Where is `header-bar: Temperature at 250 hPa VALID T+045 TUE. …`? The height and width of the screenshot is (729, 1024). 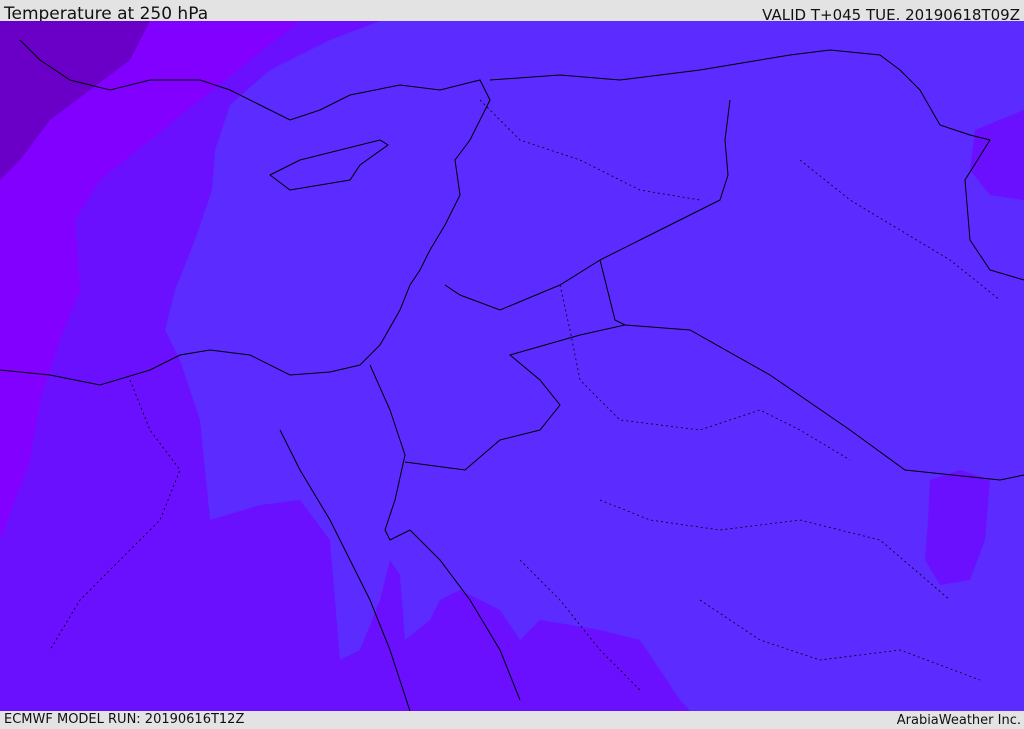 header-bar: Temperature at 250 hPa VALID T+045 TUE. … is located at coordinates (512, 12).